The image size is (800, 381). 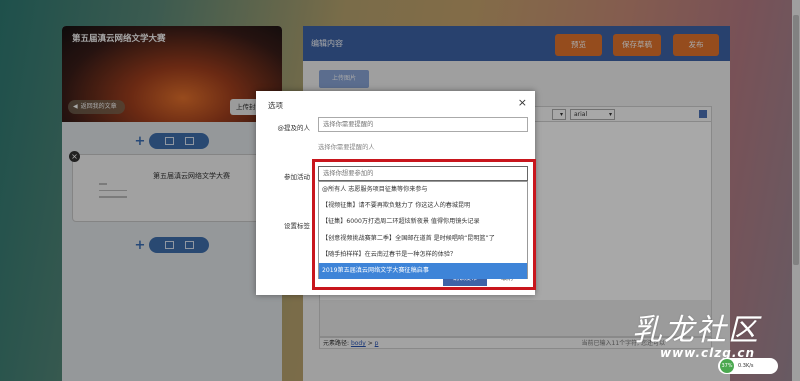 What do you see at coordinates (297, 177) in the screenshot?
I see `activity-label: 参加活动` at bounding box center [297, 177].